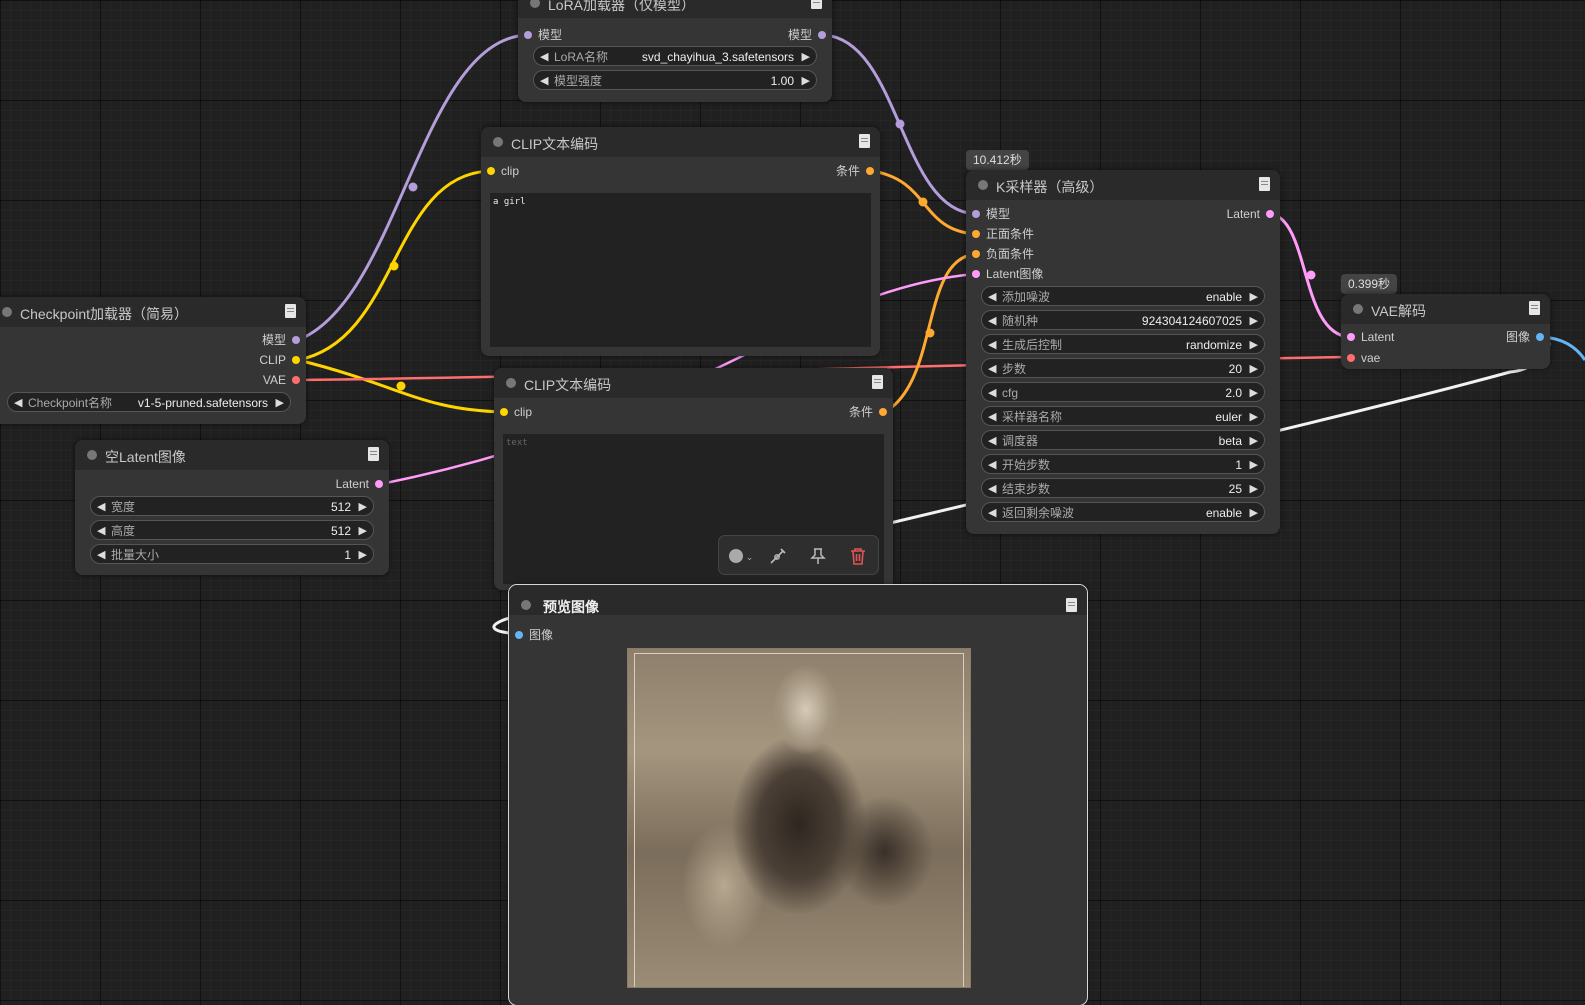 The width and height of the screenshot is (1585, 1005). I want to click on output-vae: VAE, so click(284, 380).